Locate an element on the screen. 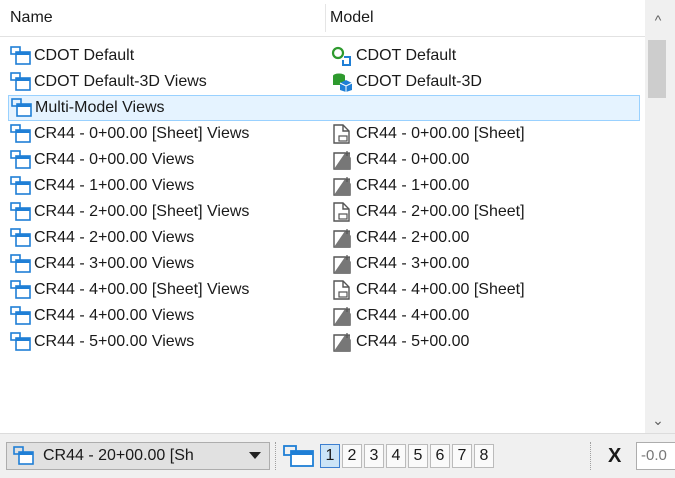 The image size is (675, 478). column-model-header: Model is located at coordinates (352, 18).